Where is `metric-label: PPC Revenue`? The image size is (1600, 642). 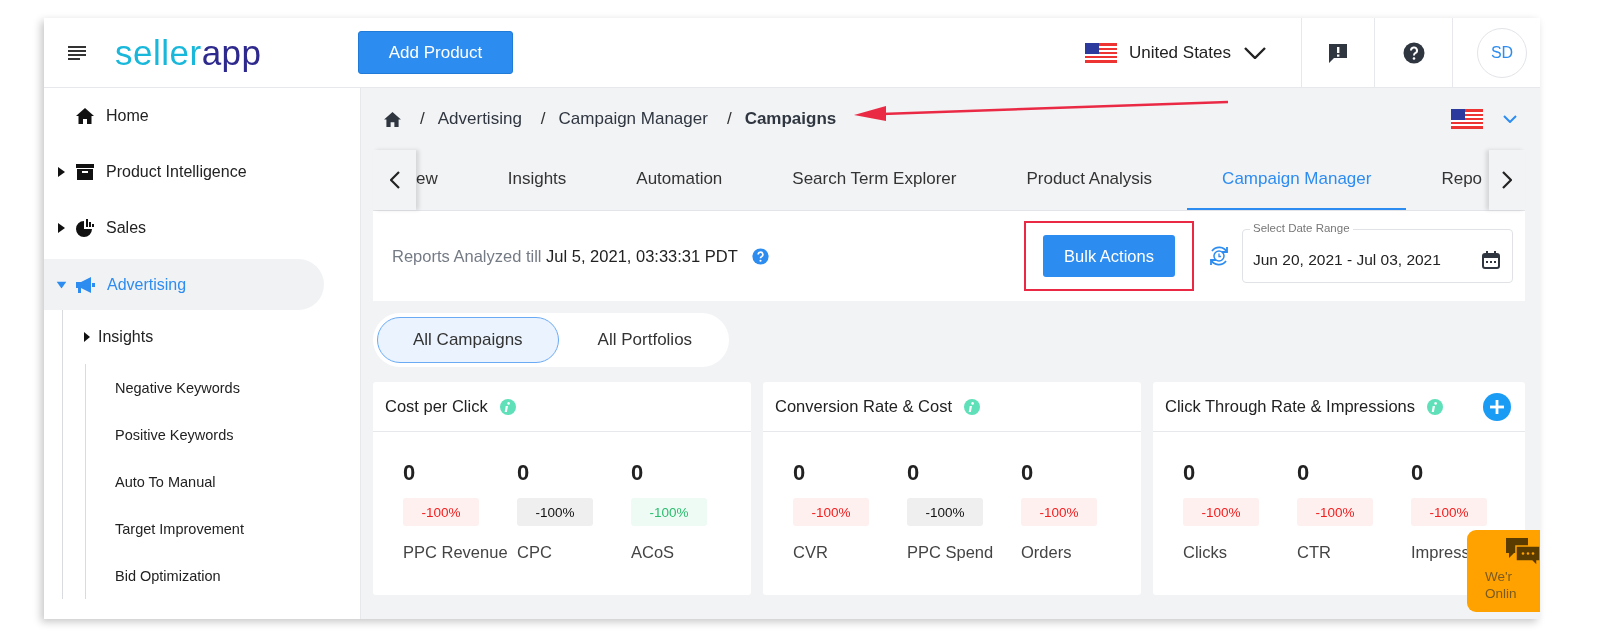 metric-label: PPC Revenue is located at coordinates (455, 552).